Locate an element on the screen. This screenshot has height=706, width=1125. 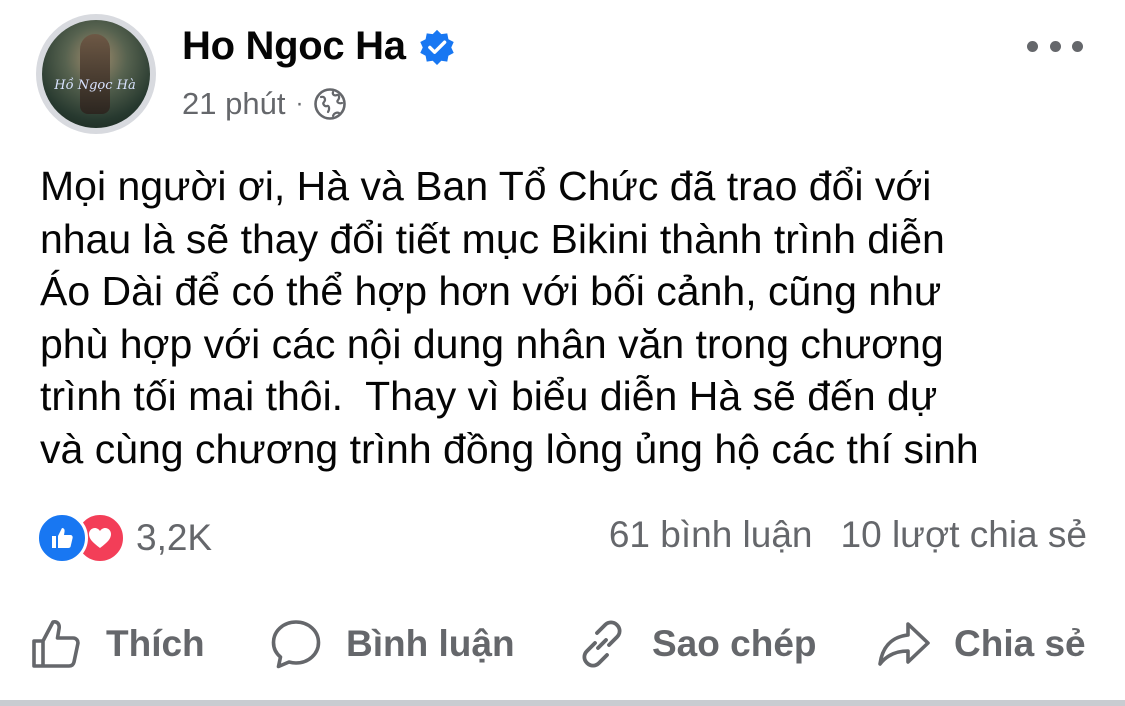
comment-count: 61 bình luận is located at coordinates (711, 535).